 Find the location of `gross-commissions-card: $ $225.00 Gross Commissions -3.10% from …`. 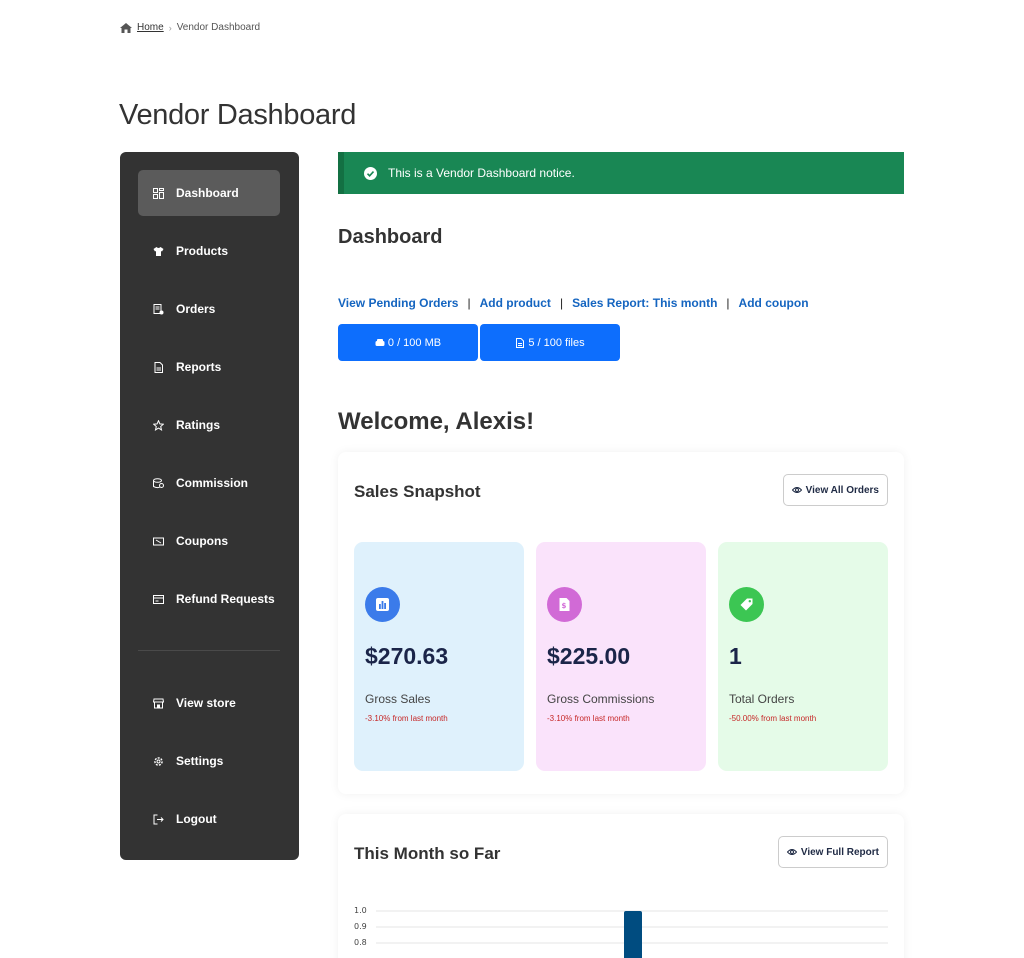

gross-commissions-card: $ $225.00 Gross Commissions -3.10% from … is located at coordinates (621, 656).